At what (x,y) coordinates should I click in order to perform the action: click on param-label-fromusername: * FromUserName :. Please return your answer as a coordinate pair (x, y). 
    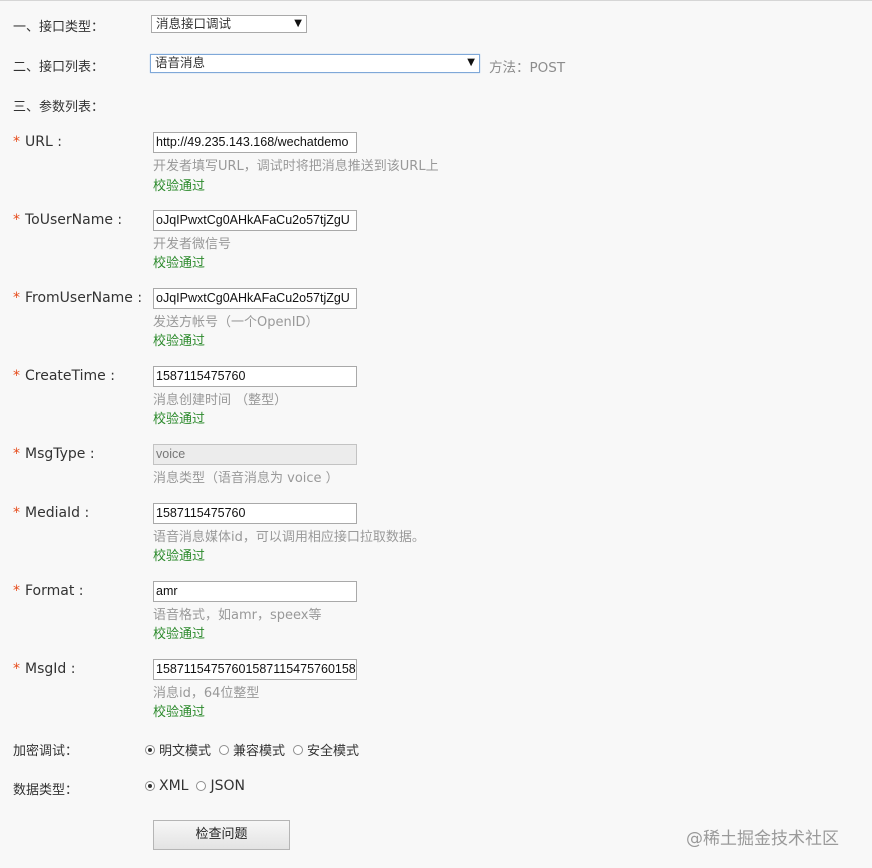
    Looking at the image, I should click on (78, 298).